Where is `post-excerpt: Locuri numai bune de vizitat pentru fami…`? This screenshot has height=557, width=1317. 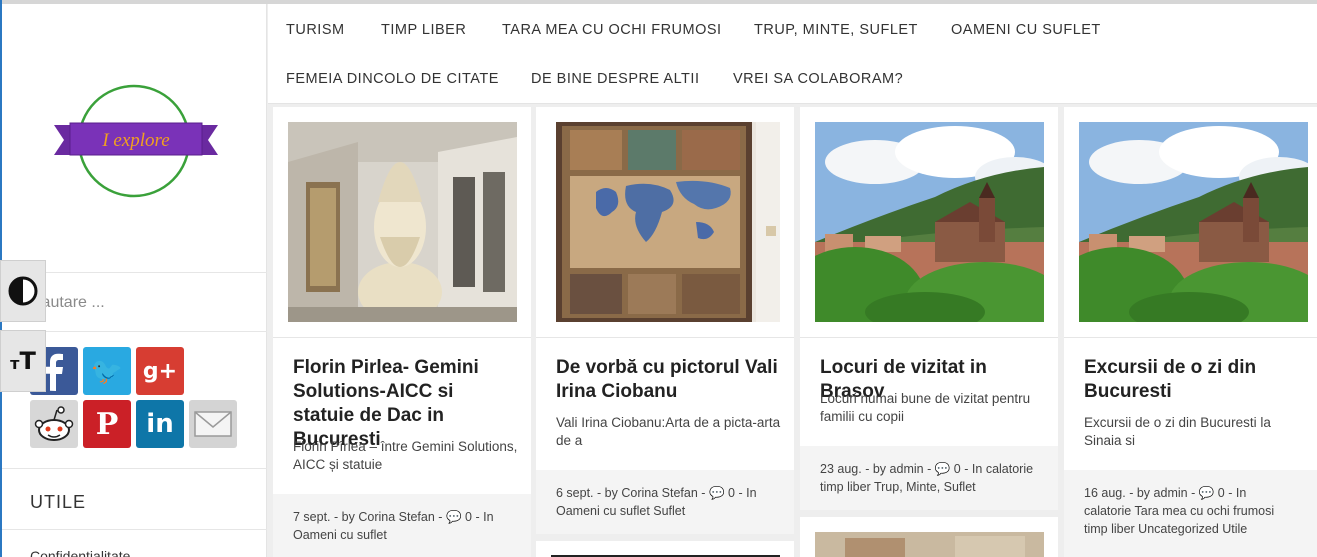 post-excerpt: Locuri numai bune de vizitat pentru fami… is located at coordinates (925, 407).